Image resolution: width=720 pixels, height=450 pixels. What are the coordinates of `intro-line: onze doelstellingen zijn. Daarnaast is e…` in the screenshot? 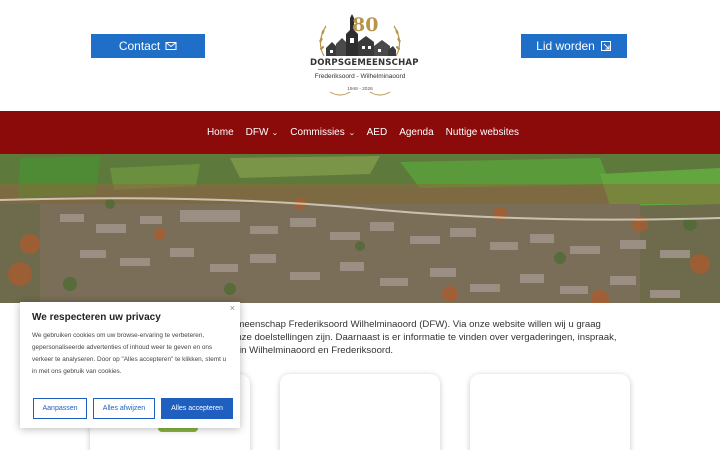 It's located at (424, 337).